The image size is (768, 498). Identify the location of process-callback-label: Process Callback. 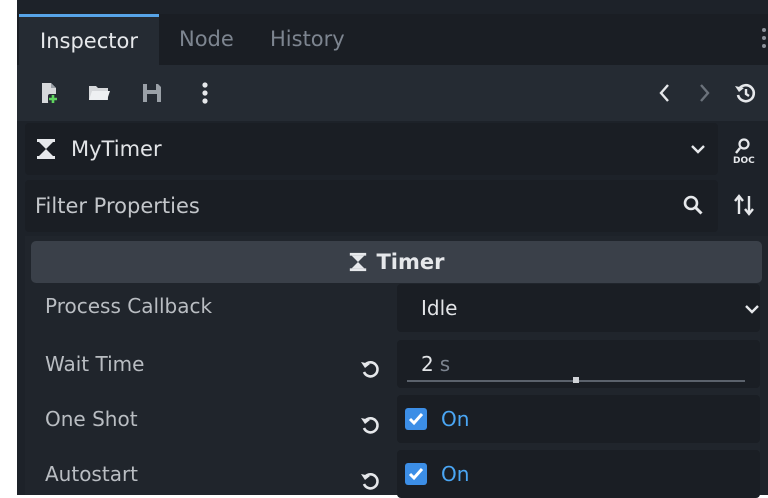
(129, 306).